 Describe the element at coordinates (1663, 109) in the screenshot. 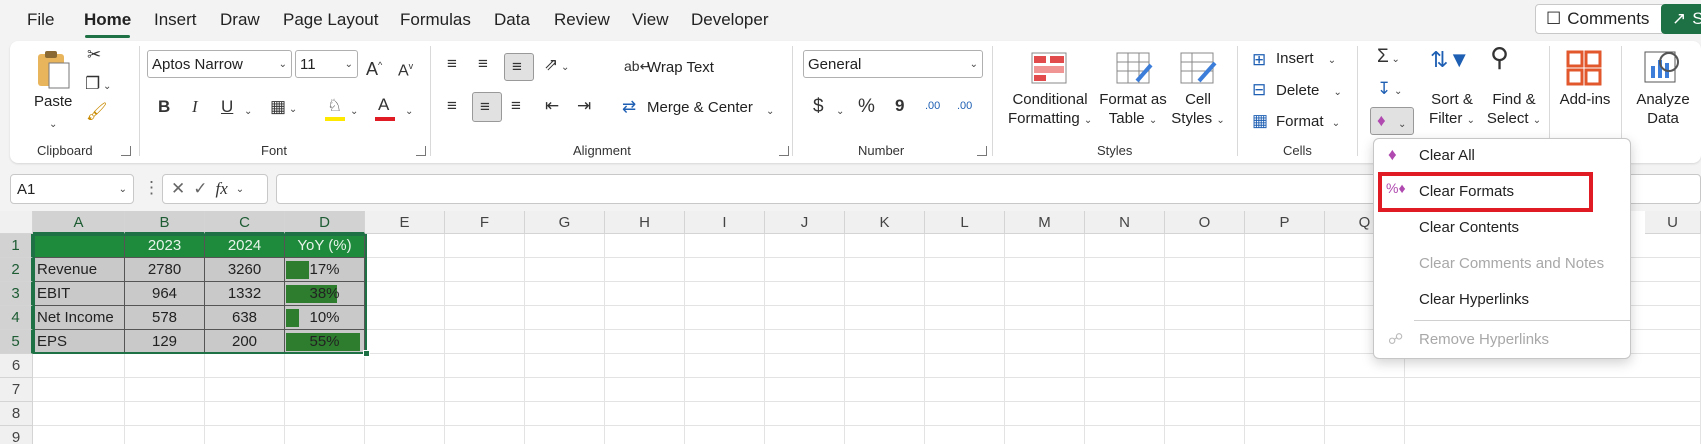

I see `analyze-data-button: Analyze Data` at that location.